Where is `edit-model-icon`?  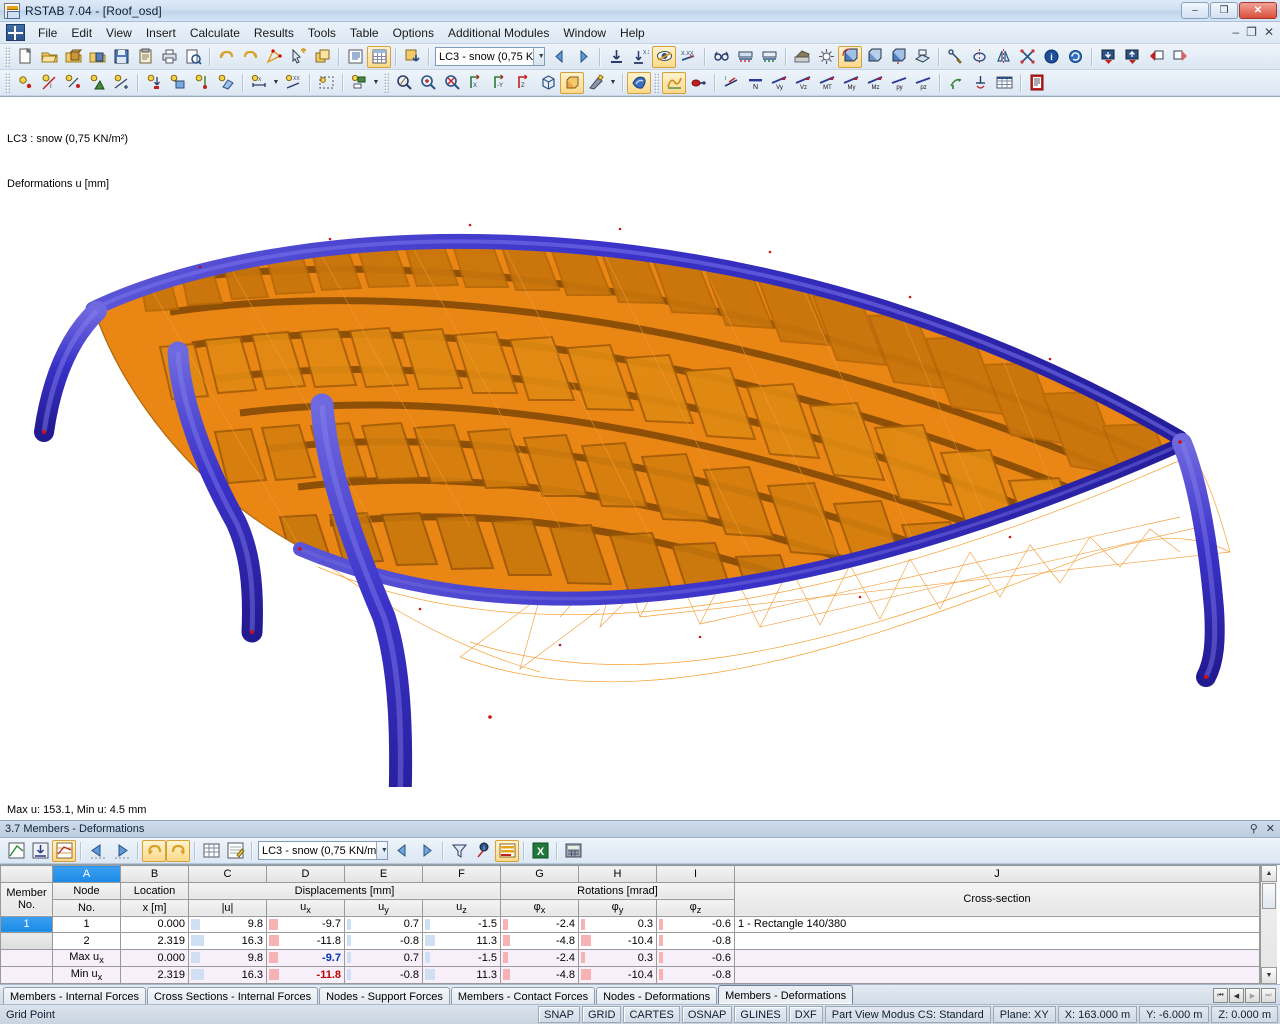 edit-model-icon is located at coordinates (274, 57).